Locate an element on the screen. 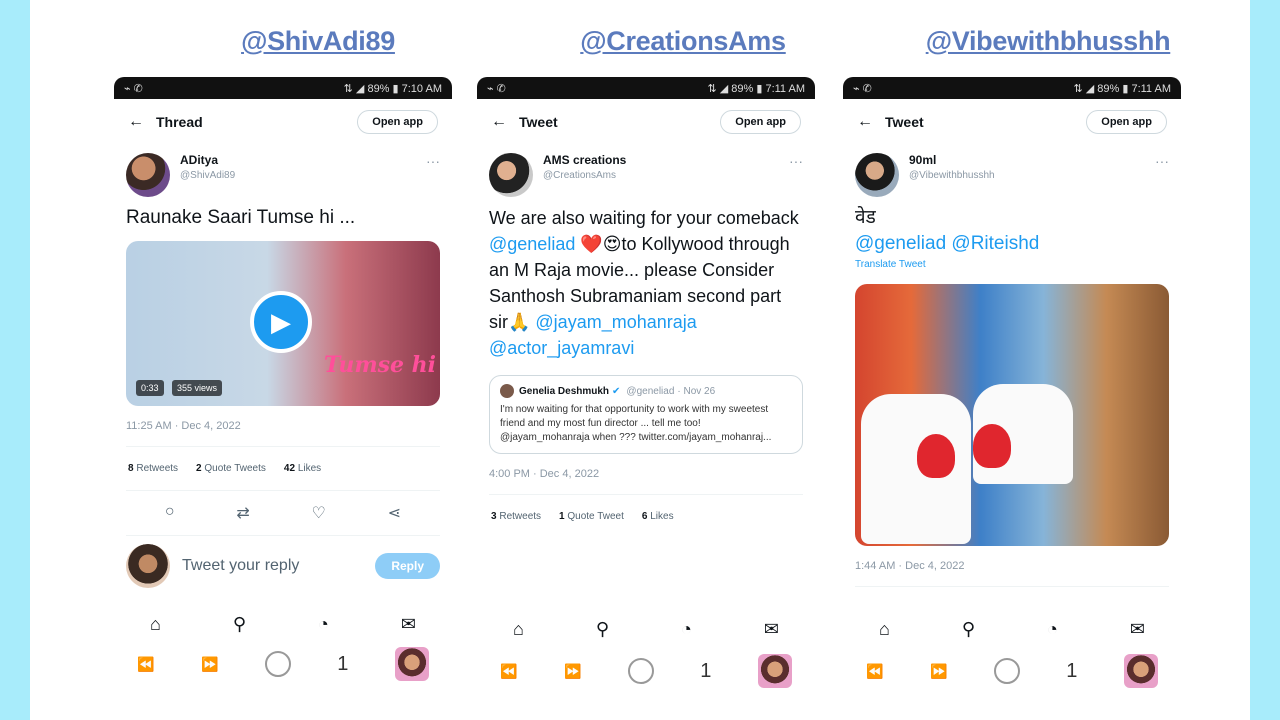 The height and width of the screenshot is (720, 1280). author-names: AMS creations @CreationsAms is located at coordinates (666, 167).